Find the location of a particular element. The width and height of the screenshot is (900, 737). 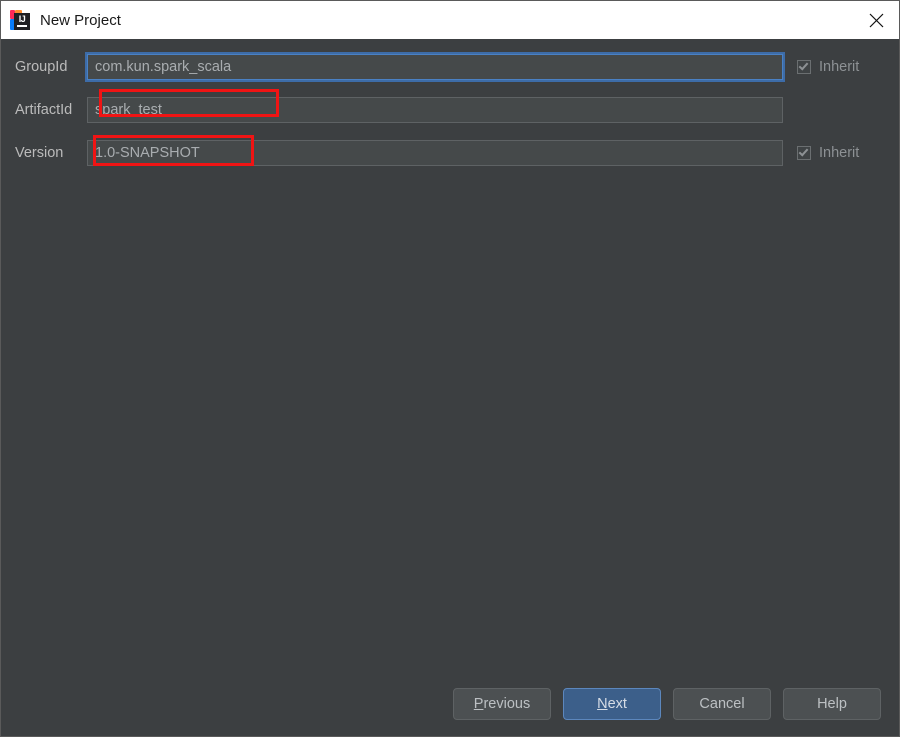

form-row-version: Version Inherit is located at coordinates (450, 153).